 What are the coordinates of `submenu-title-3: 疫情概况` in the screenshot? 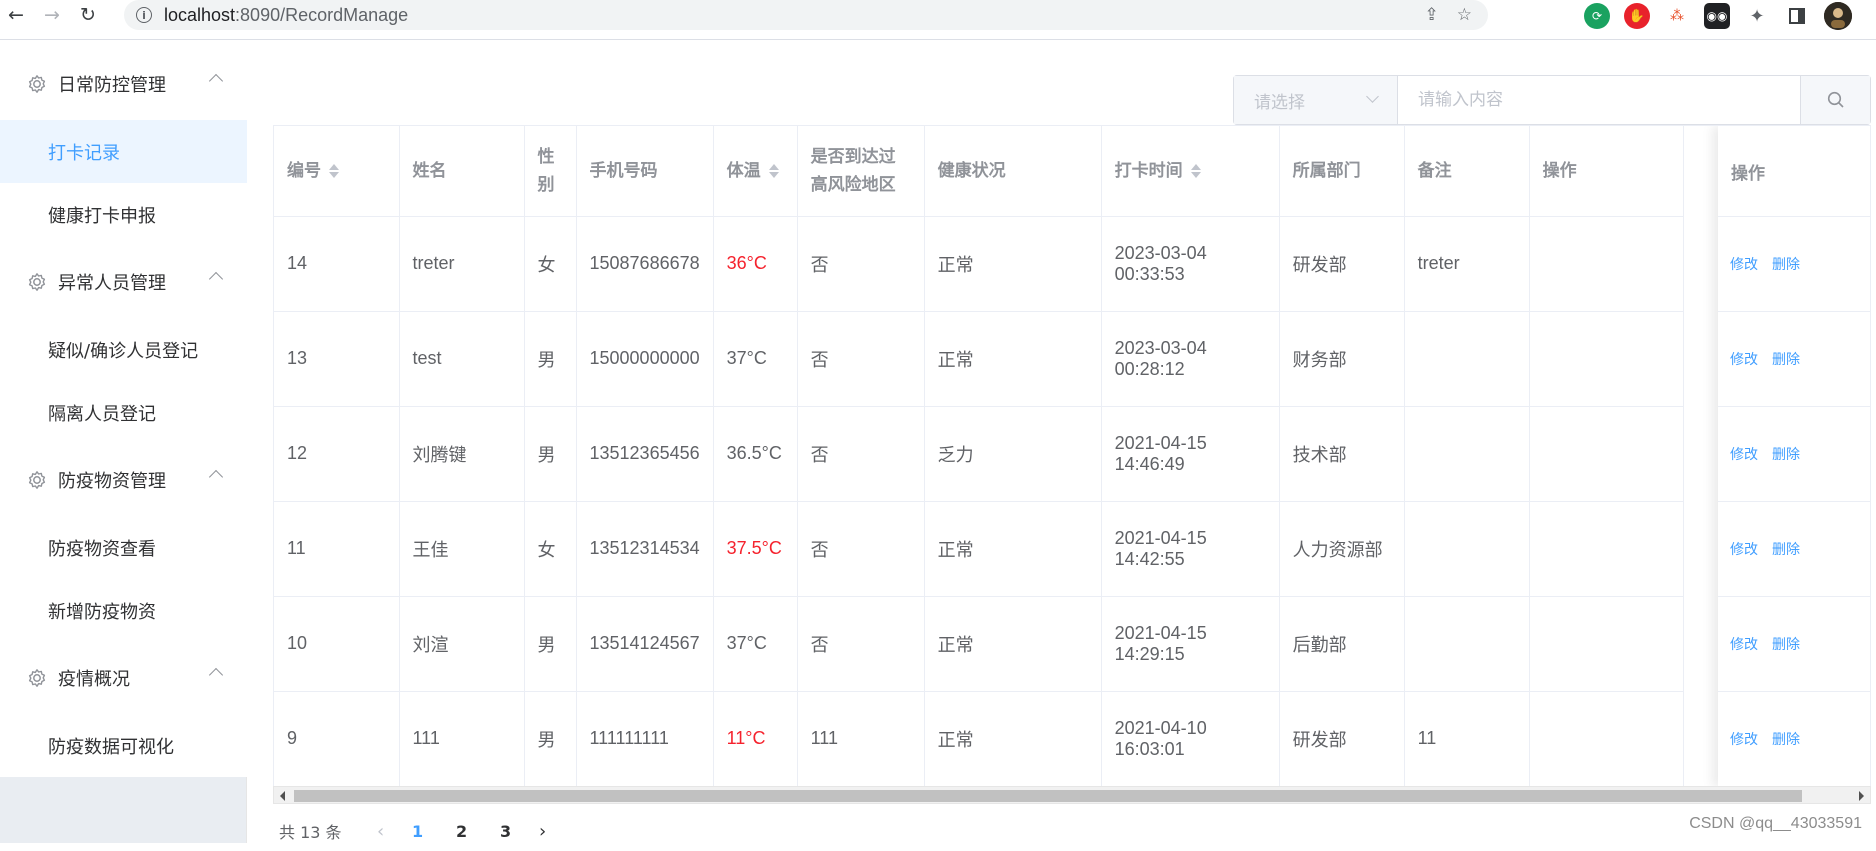 It's located at (123, 678).